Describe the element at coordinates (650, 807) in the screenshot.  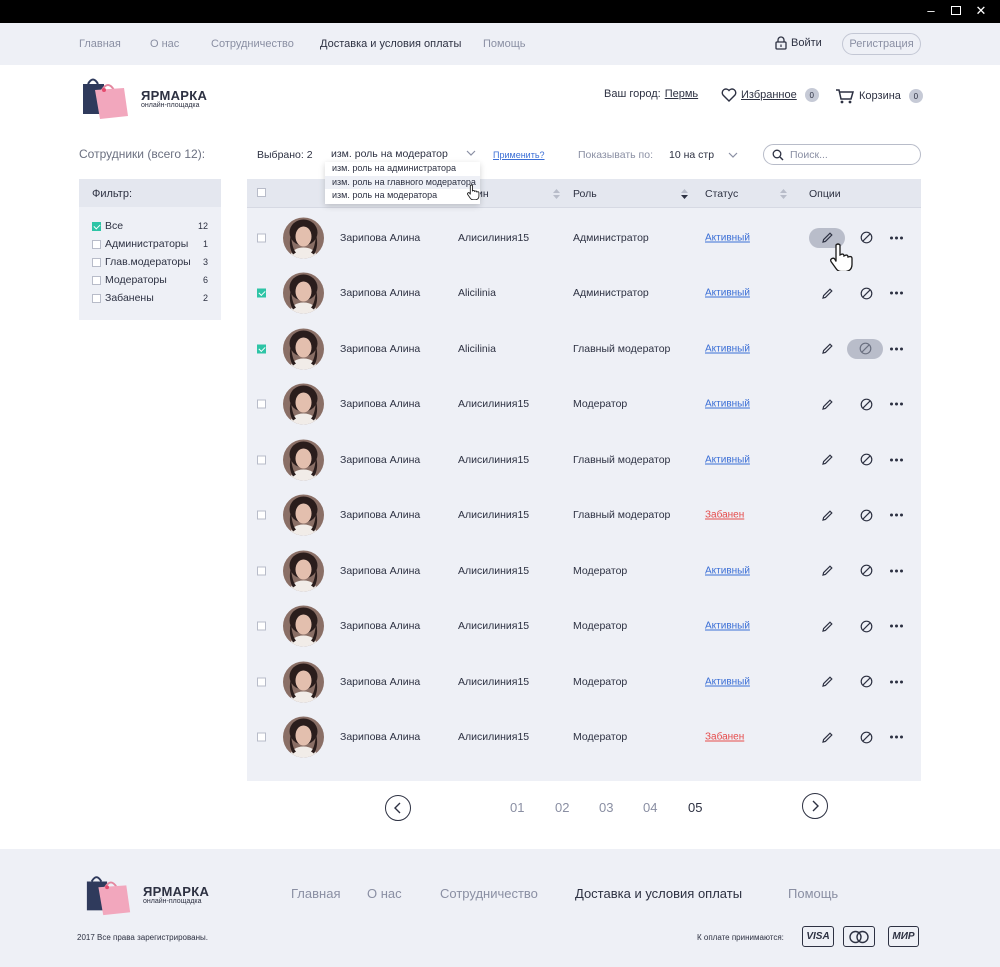
I see `page-link: 04` at that location.